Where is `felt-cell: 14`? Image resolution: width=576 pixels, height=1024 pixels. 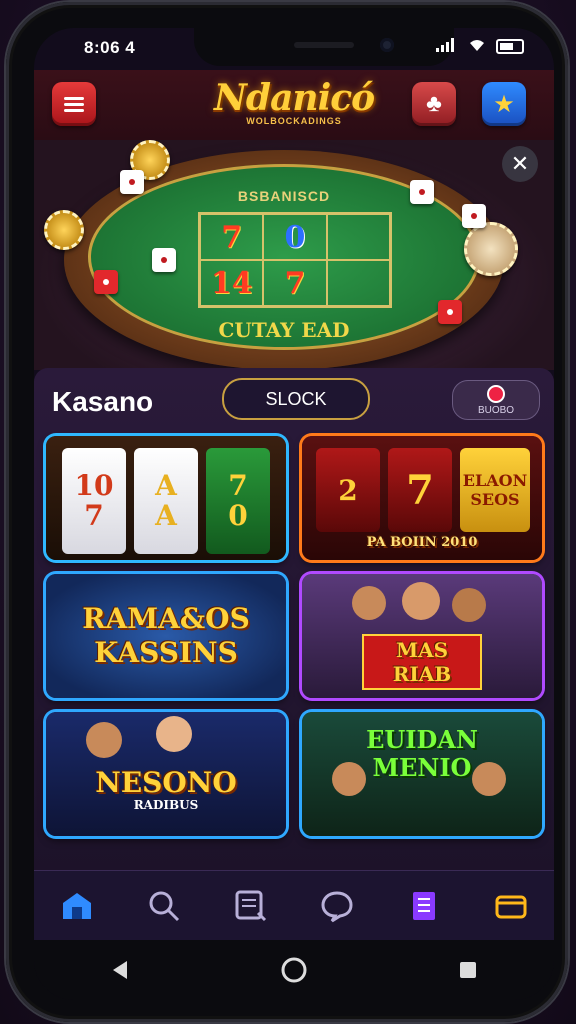
felt-cell: 14 is located at coordinates (232, 283).